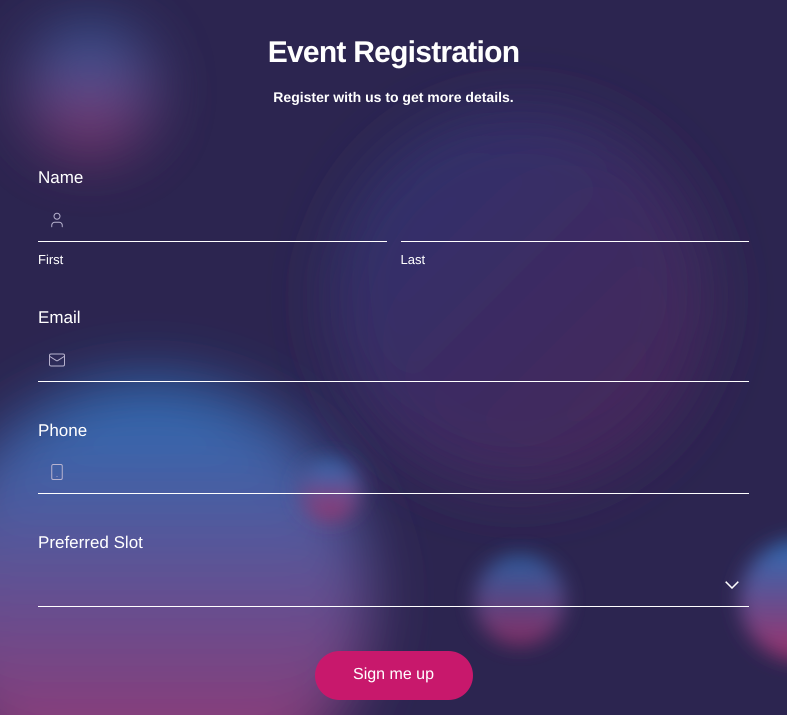 This screenshot has height=715, width=787. Describe the element at coordinates (393, 97) in the screenshot. I see `form-subtitle: Register with us to get more details.` at that location.